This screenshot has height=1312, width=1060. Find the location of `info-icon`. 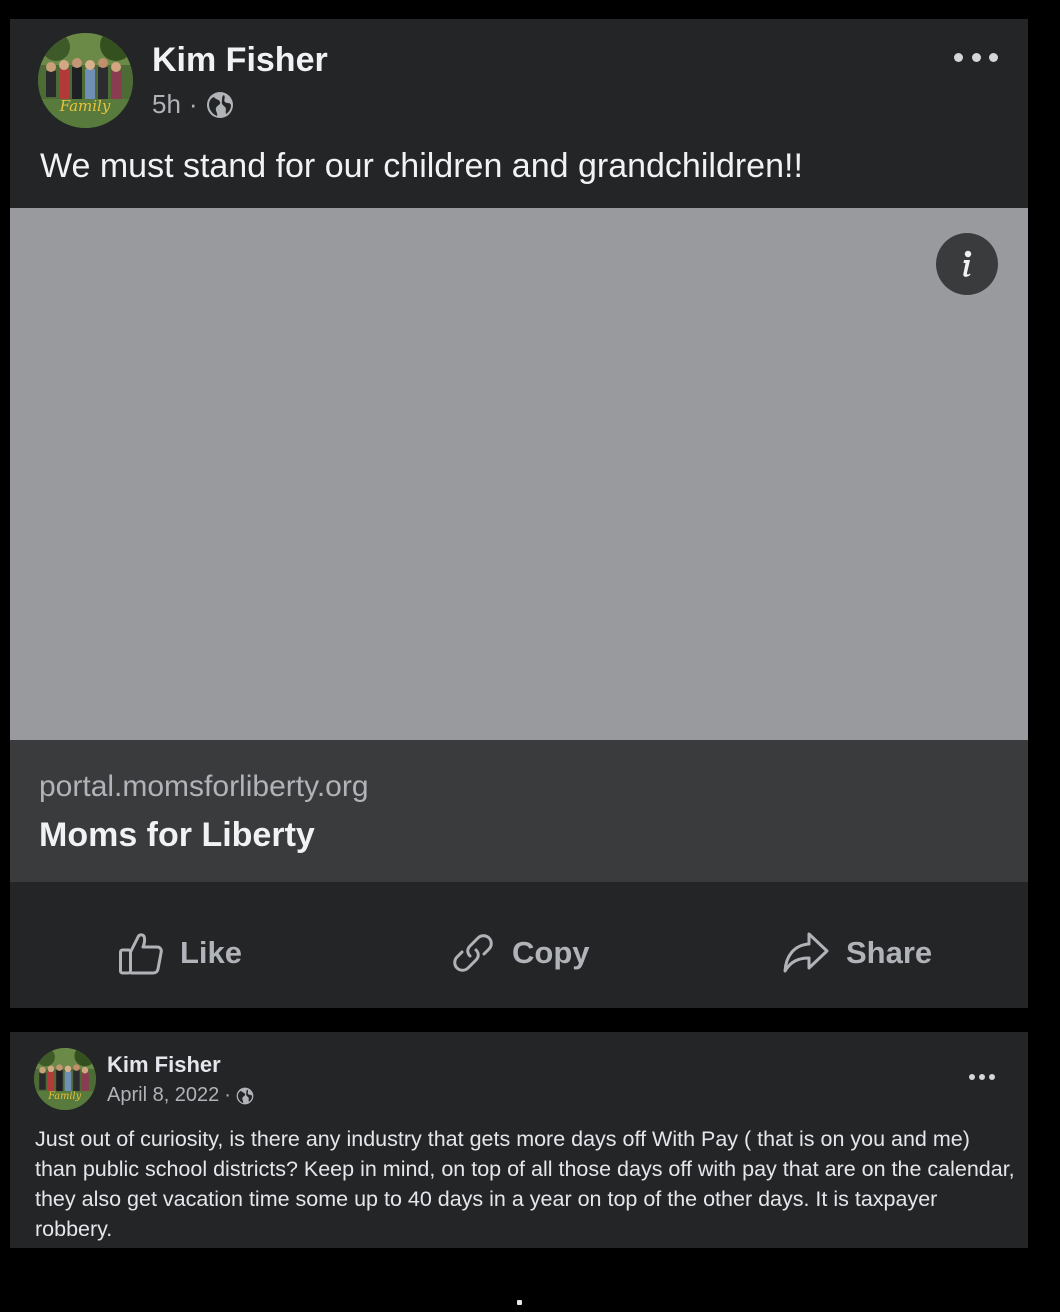

info-icon is located at coordinates (967, 263).